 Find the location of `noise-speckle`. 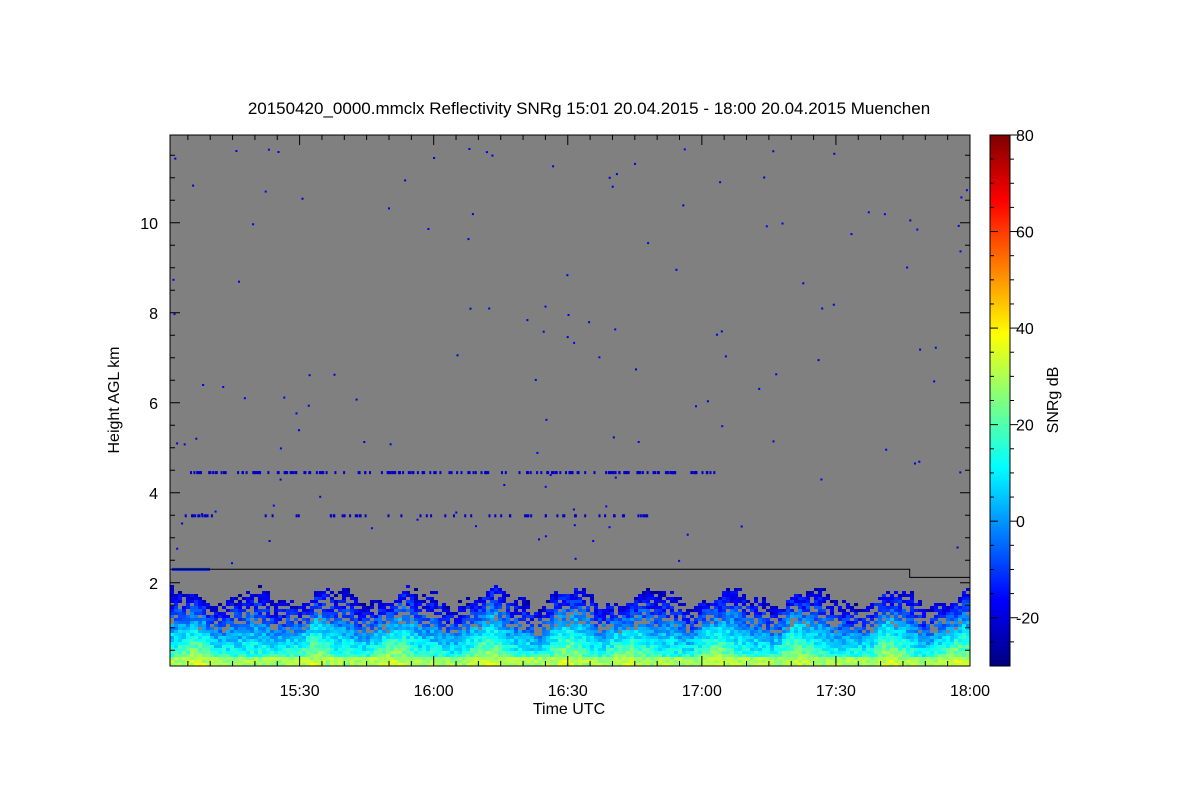

noise-speckle is located at coordinates (803, 283).